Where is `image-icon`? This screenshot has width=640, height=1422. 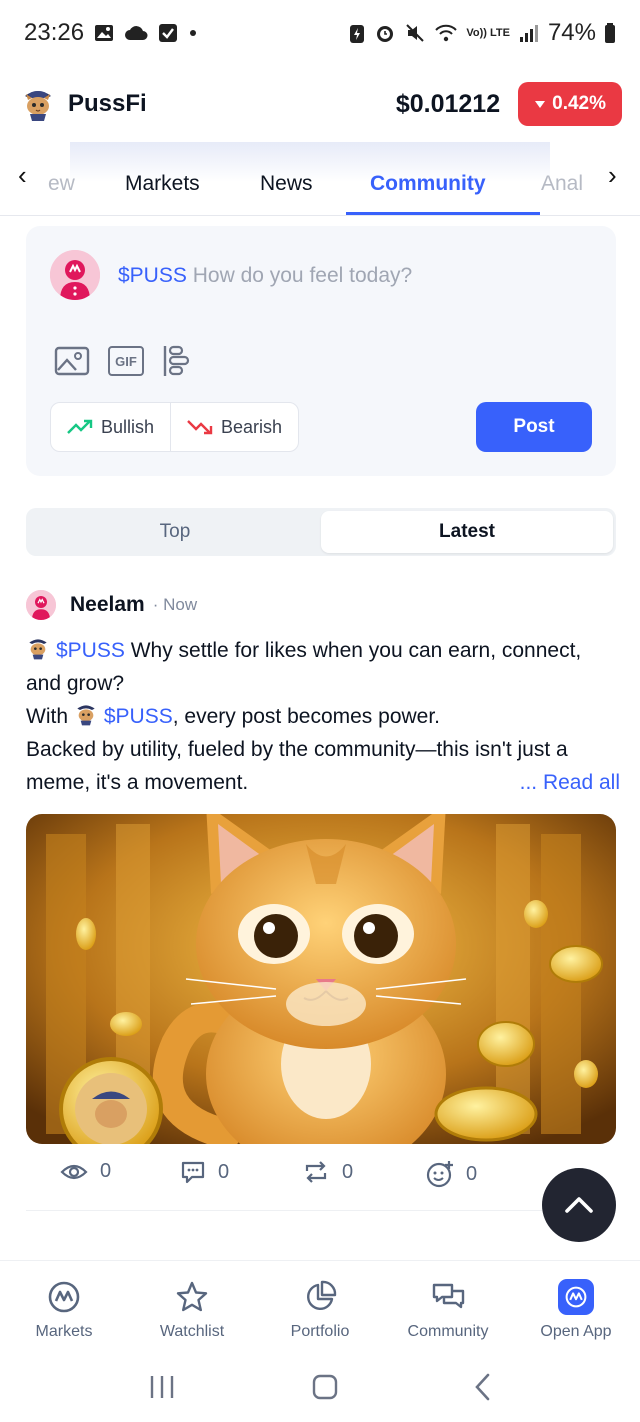
image-icon is located at coordinates (72, 361).